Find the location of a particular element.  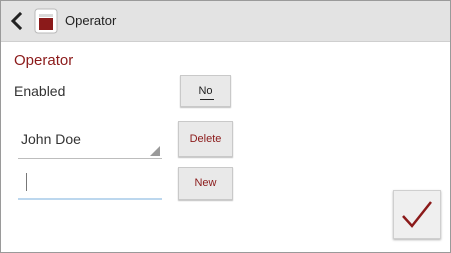

operator-name-input is located at coordinates (90, 184).